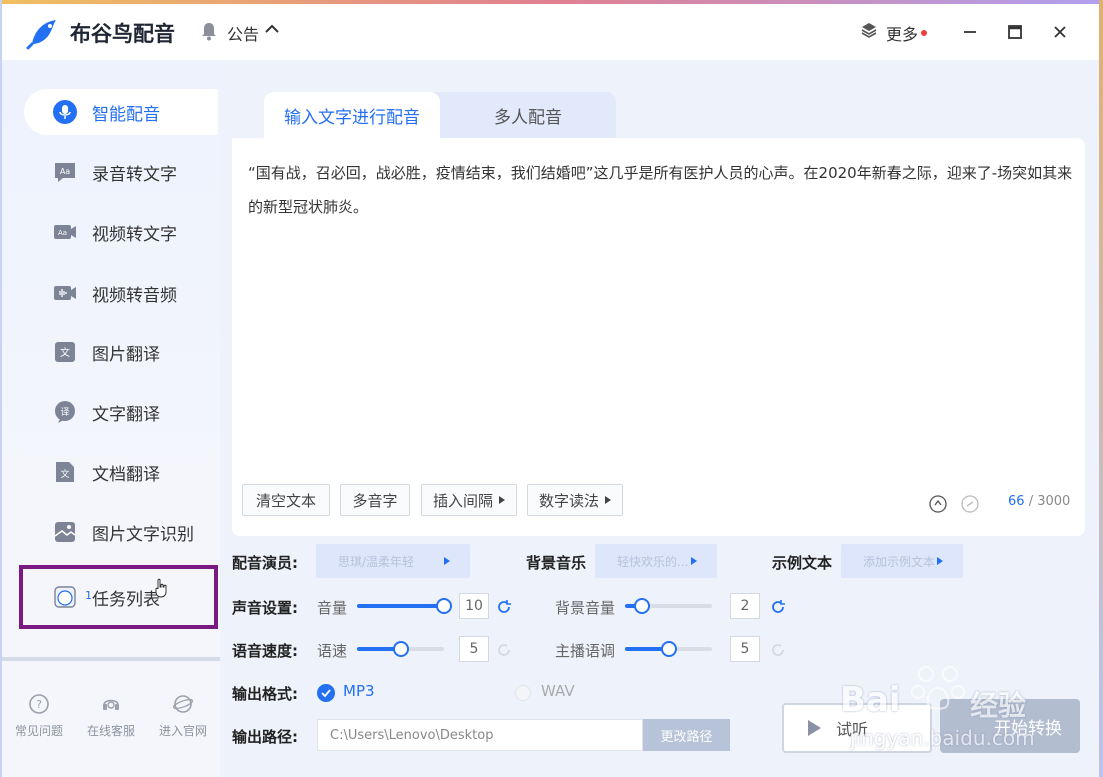 This screenshot has height=777, width=1103. What do you see at coordinates (126, 414) in the screenshot?
I see `sidebar-item-label: 文字翻译` at bounding box center [126, 414].